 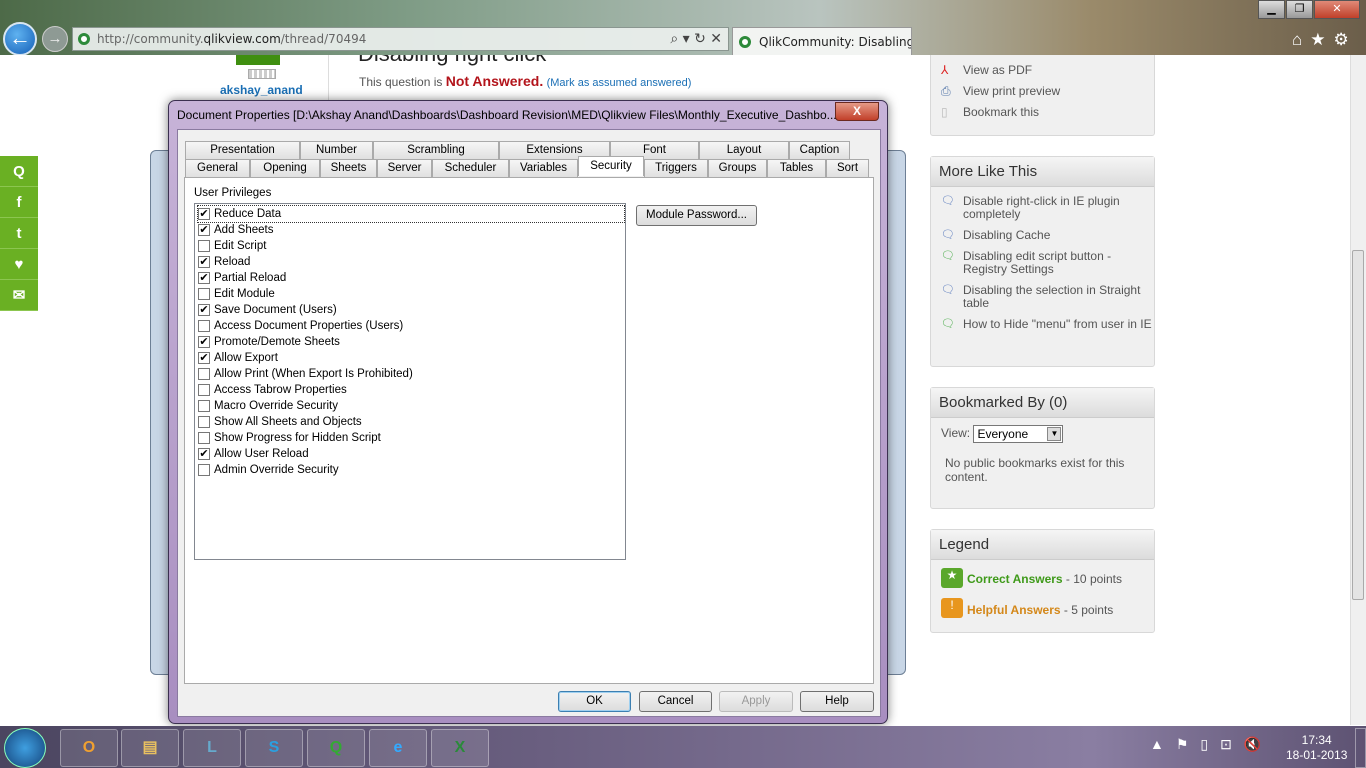 What do you see at coordinates (242, 278) in the screenshot?
I see `privilege-item: ✔ Partial Reload` at bounding box center [242, 278].